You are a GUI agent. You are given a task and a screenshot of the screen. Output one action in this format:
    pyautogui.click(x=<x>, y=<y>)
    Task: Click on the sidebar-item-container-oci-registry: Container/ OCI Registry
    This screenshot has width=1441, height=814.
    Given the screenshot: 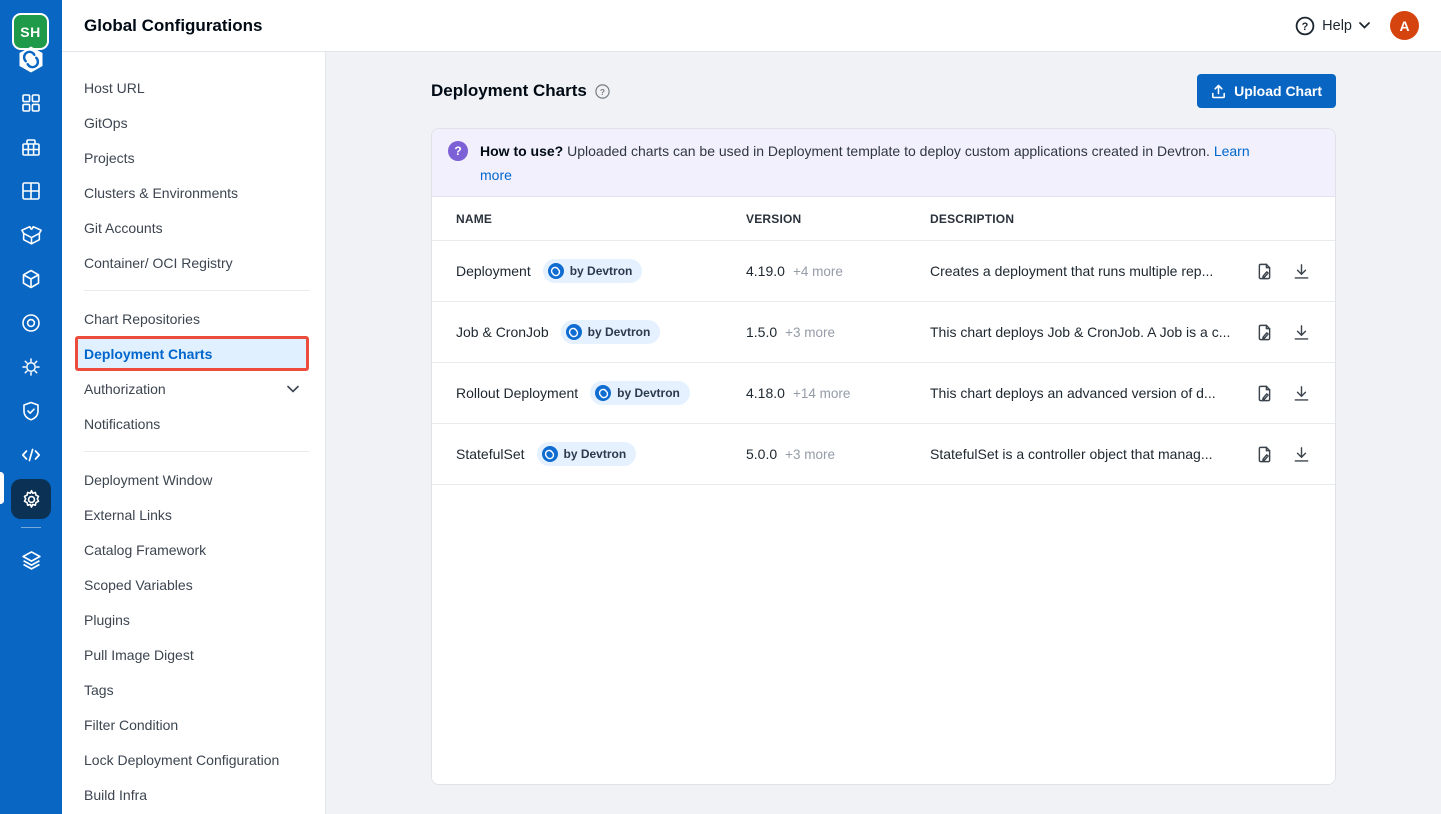 What is the action you would take?
    pyautogui.click(x=193, y=262)
    